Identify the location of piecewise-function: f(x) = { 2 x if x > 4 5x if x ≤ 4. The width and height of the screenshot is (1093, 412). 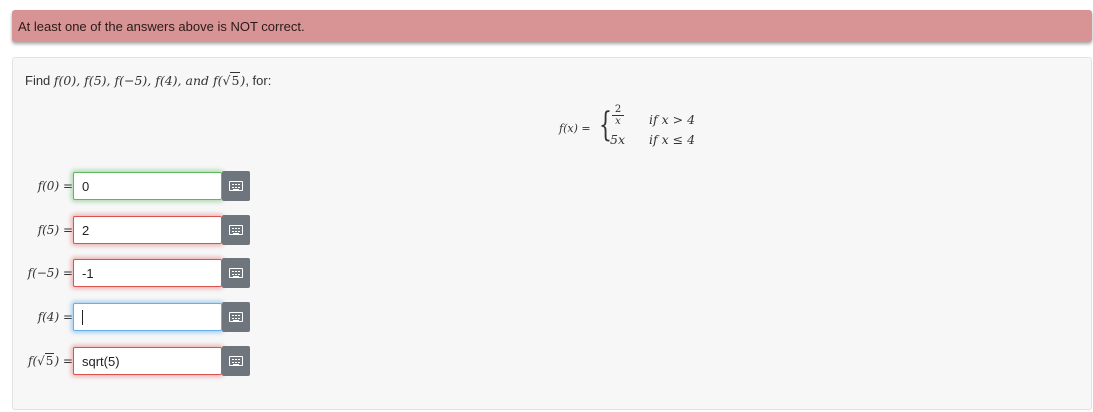
(639, 128).